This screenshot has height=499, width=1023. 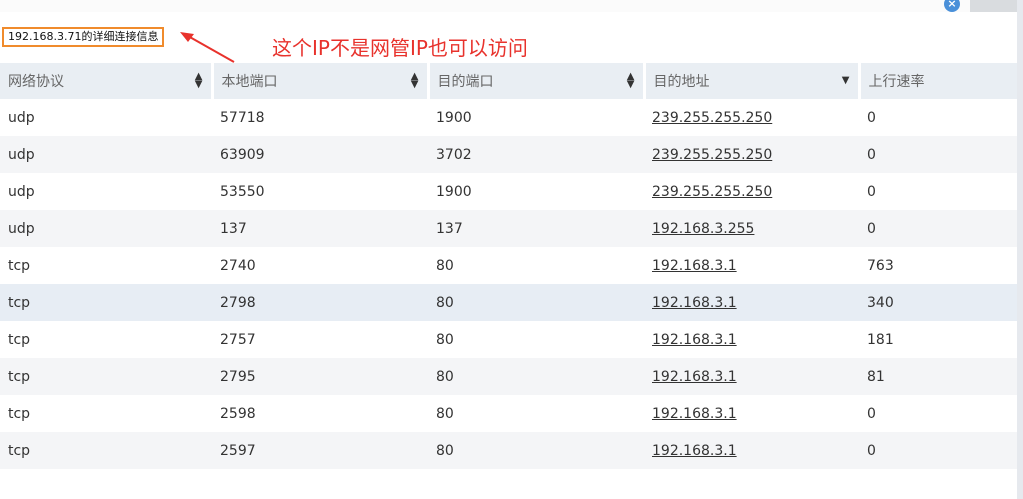 I want to click on table-row: udp 137 137 192.168.3.255 0, so click(x=508, y=228).